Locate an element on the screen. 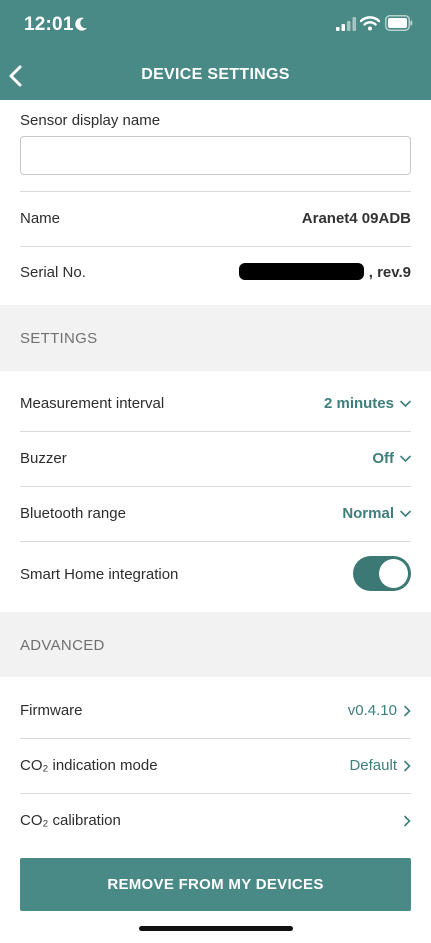  bluetooth-range-label: Bluetooth range is located at coordinates (73, 513).